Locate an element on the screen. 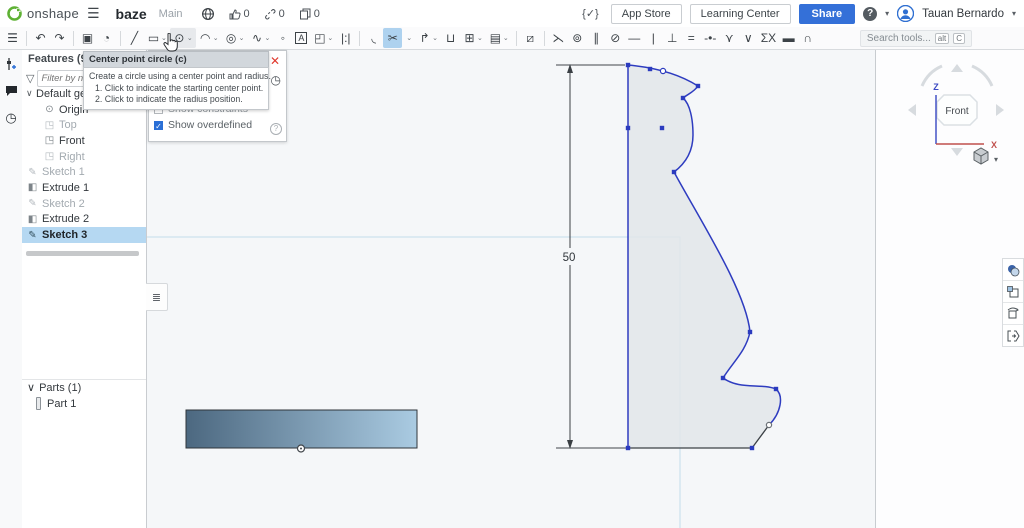 The image size is (1024, 528). dimension-50: 50 is located at coordinates (569, 256).